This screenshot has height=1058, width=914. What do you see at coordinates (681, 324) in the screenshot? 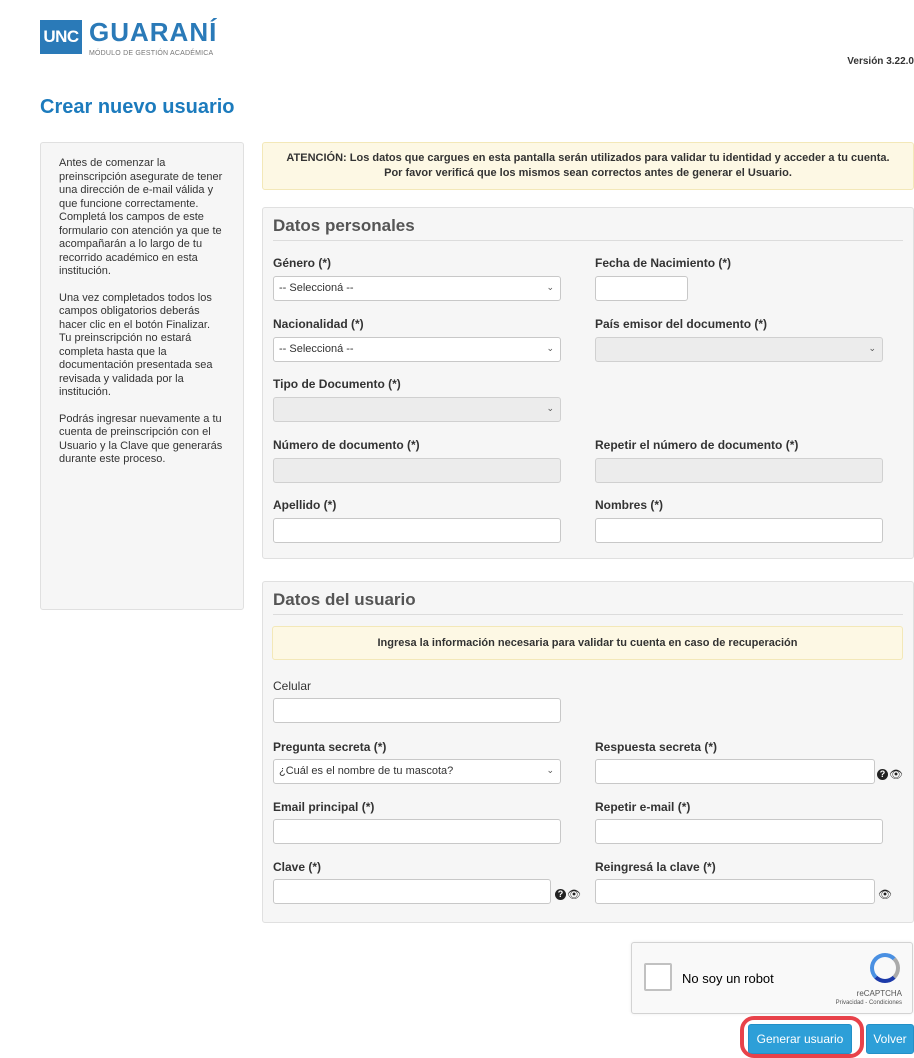
I see `issuing-country-label: País emisor del documento (*)` at bounding box center [681, 324].